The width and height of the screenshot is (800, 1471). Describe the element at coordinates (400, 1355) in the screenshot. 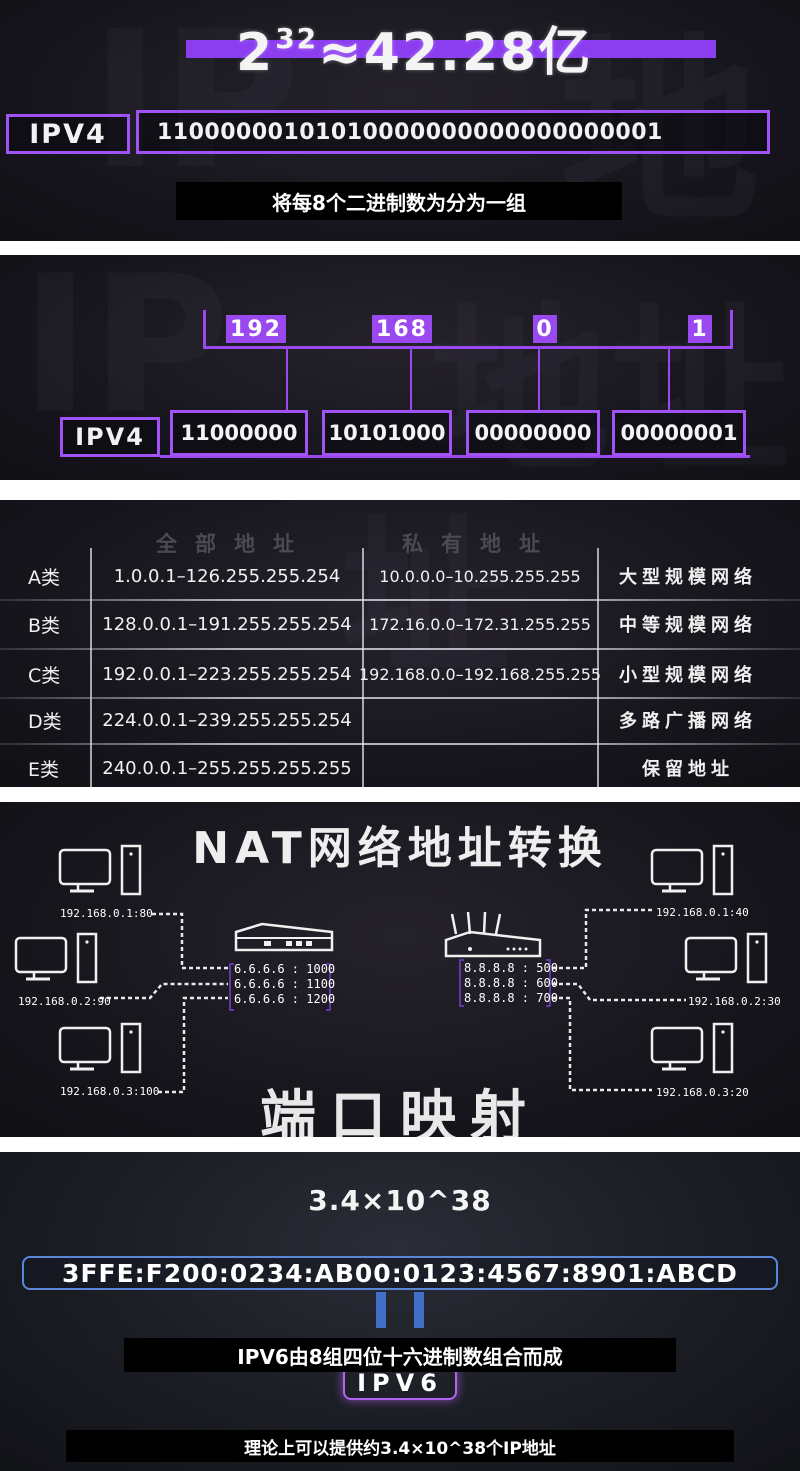

I see `subtitle-caption: IPV6由8组四位十六进制数组合而成` at that location.